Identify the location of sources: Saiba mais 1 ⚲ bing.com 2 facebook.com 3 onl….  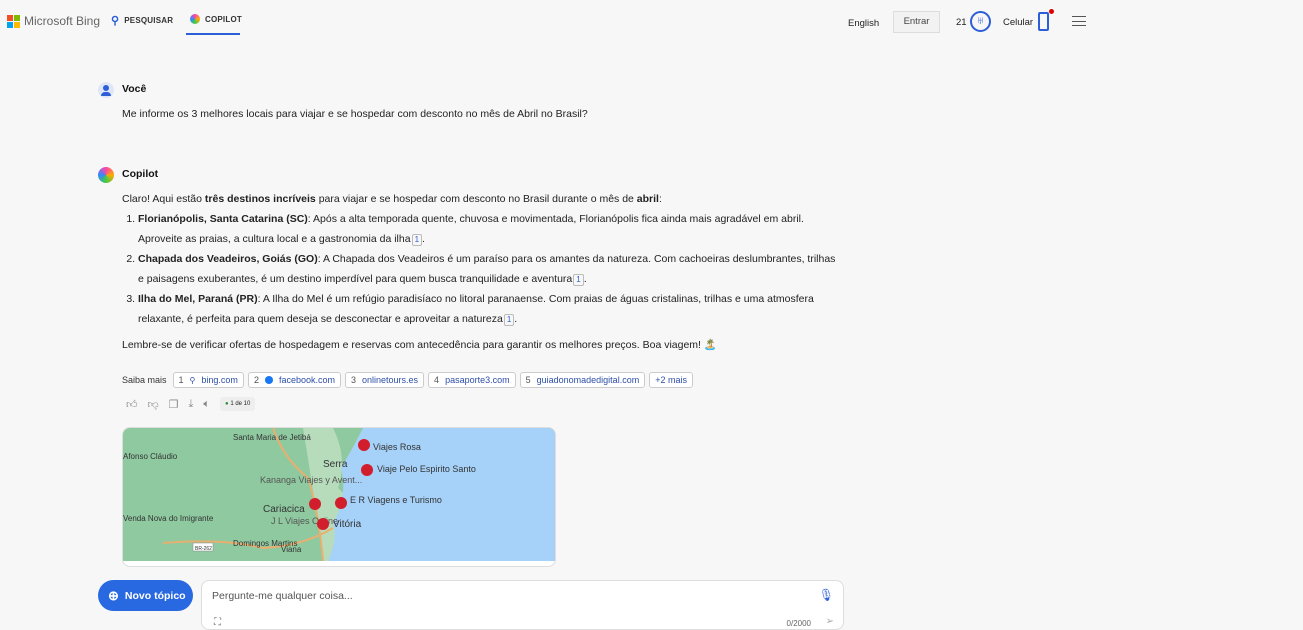
(407, 380).